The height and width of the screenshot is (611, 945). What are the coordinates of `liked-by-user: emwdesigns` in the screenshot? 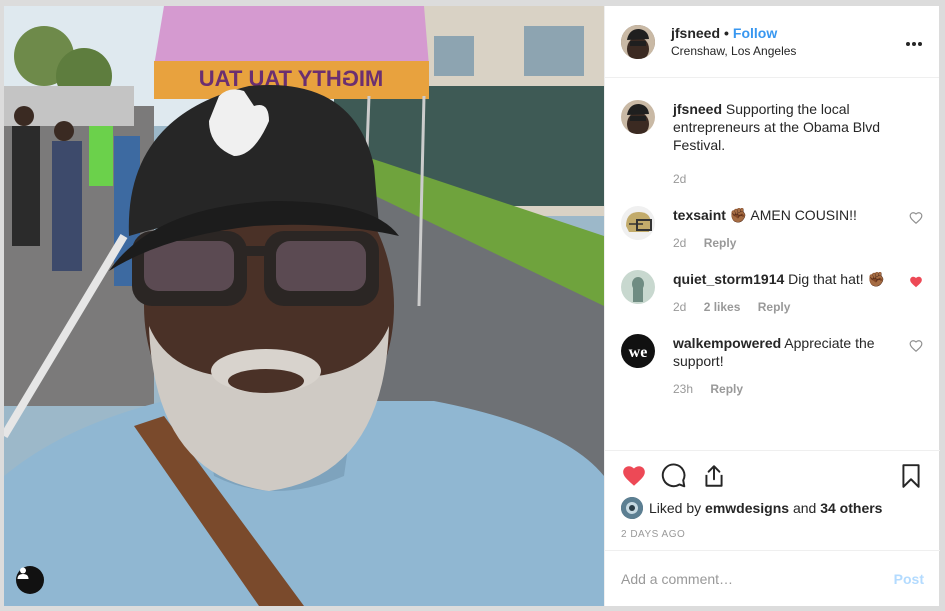 It's located at (747, 508).